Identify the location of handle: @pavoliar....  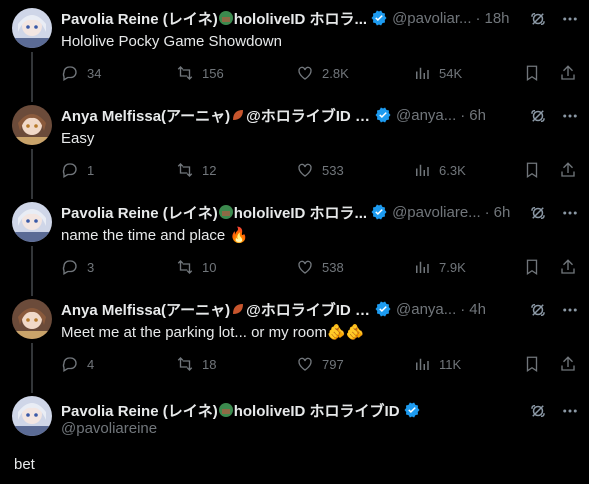
(431, 18).